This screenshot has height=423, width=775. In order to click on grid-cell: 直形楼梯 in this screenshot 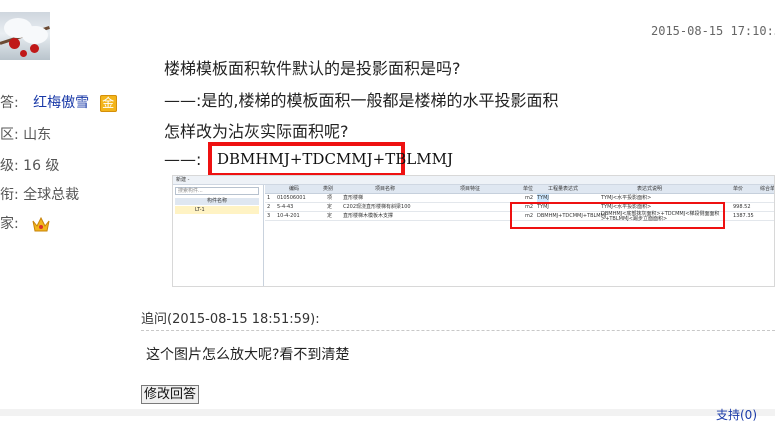, I will do `click(353, 198)`.